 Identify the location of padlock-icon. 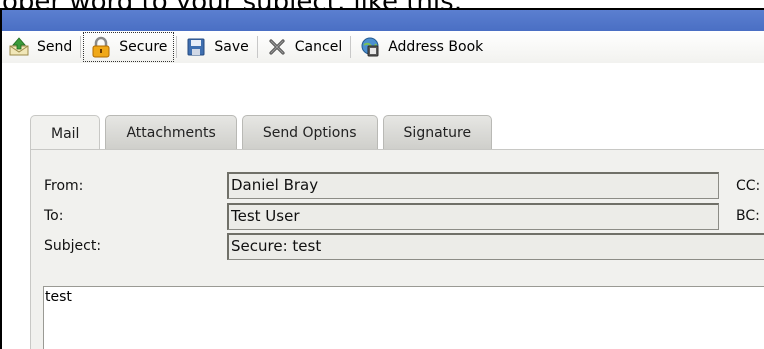
(101, 47).